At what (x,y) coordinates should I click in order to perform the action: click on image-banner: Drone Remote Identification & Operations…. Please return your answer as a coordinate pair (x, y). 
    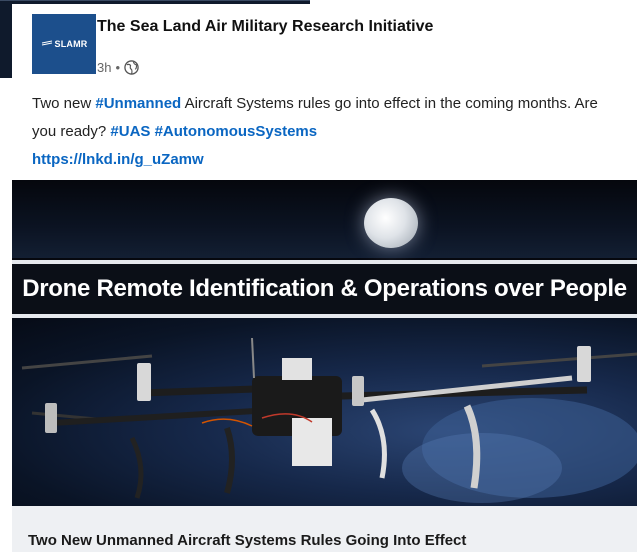
    Looking at the image, I should click on (324, 289).